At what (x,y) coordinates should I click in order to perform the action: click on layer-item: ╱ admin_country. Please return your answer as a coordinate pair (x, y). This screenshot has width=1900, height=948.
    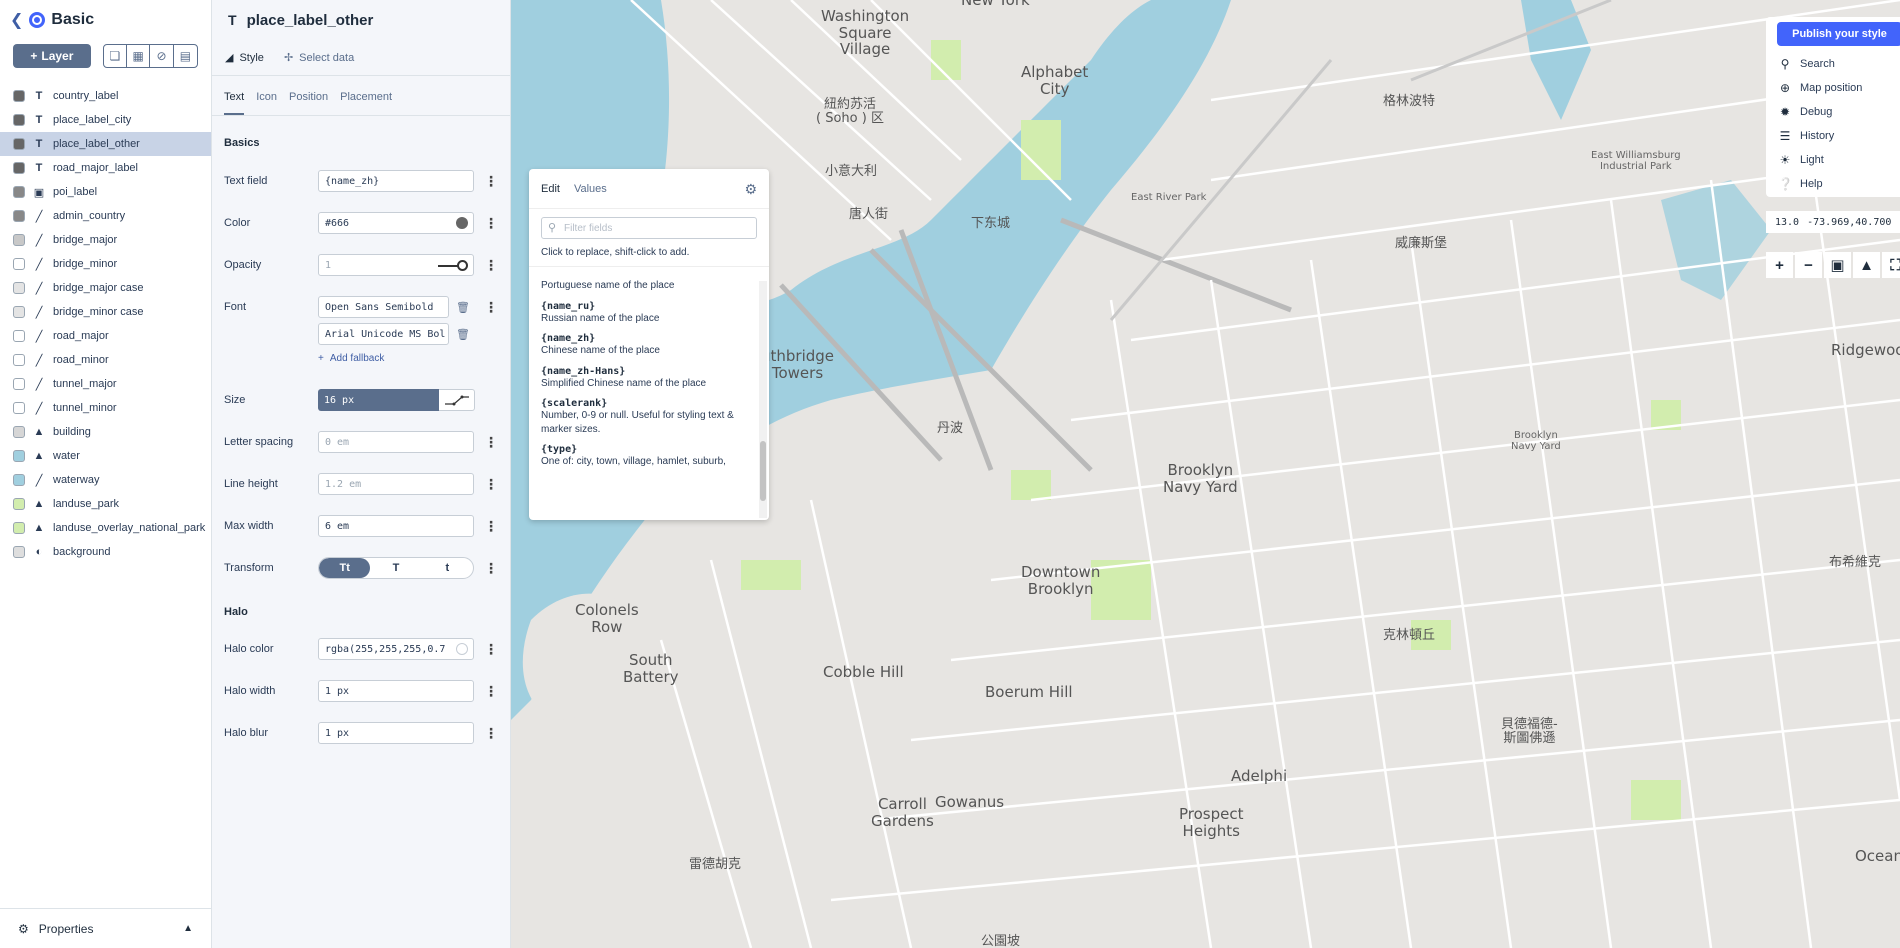
    Looking at the image, I should click on (105, 216).